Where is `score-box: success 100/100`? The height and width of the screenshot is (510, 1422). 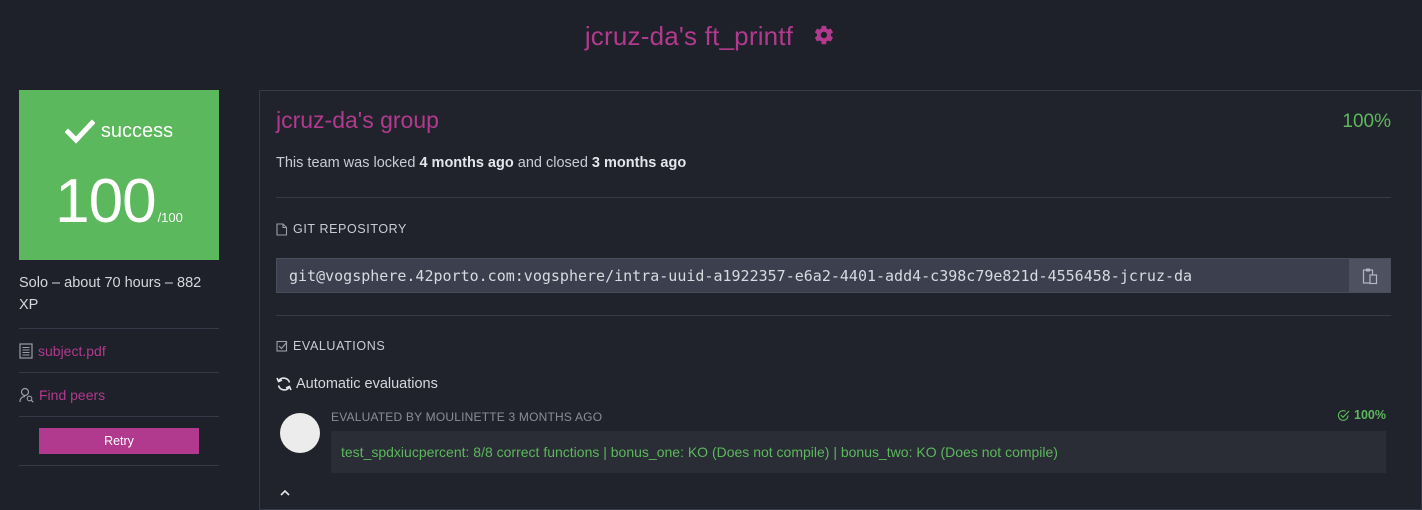 score-box: success 100/100 is located at coordinates (119, 175).